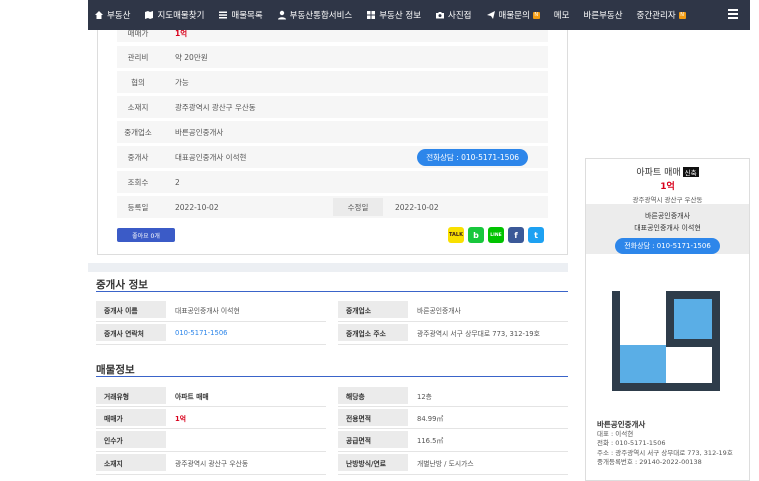 The height and width of the screenshot is (481, 759). I want to click on side-price: 1억, so click(667, 187).